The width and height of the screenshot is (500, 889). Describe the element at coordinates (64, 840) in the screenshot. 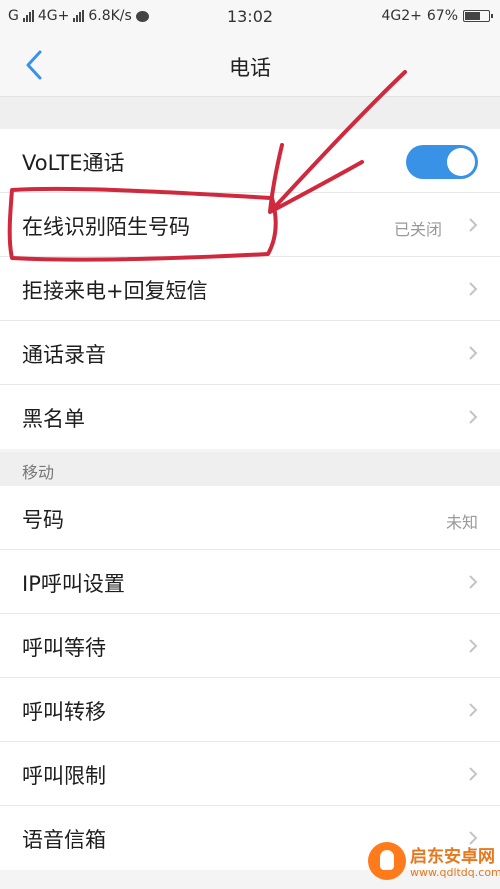

I see `row-label: 语音信箱` at that location.